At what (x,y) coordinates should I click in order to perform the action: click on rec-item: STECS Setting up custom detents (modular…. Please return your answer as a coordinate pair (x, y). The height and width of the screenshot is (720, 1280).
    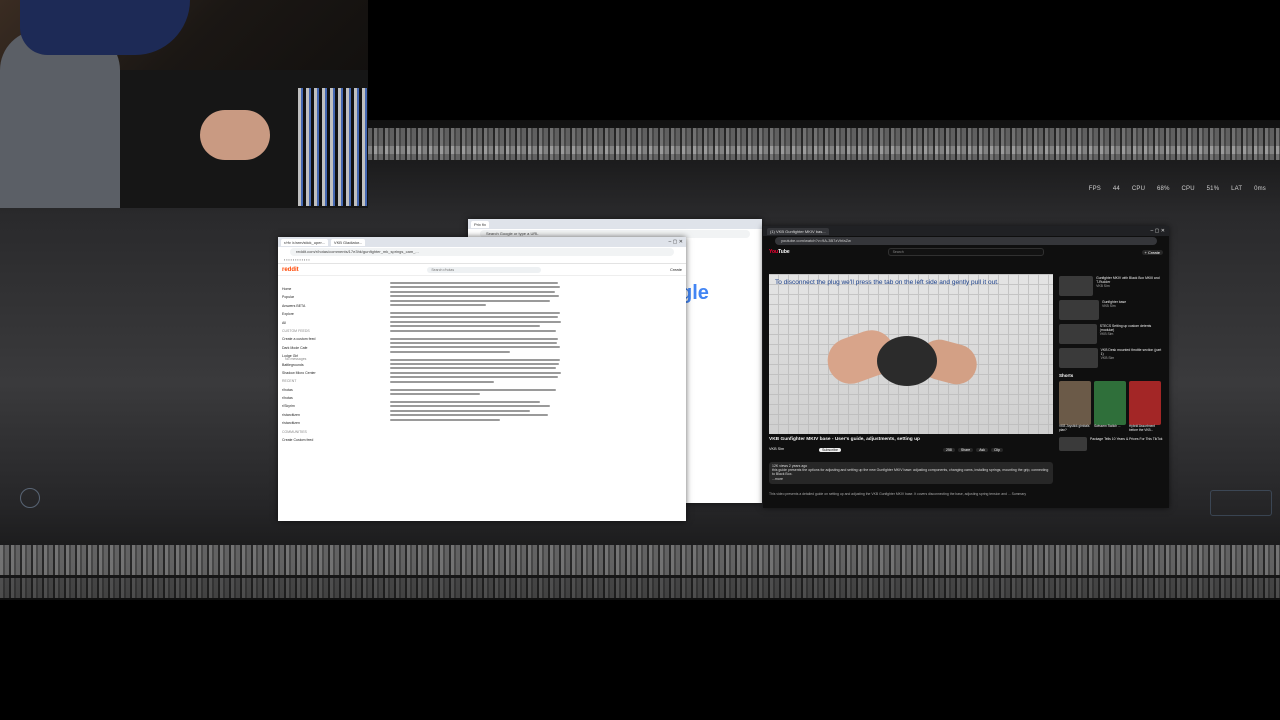
    Looking at the image, I should click on (1111, 335).